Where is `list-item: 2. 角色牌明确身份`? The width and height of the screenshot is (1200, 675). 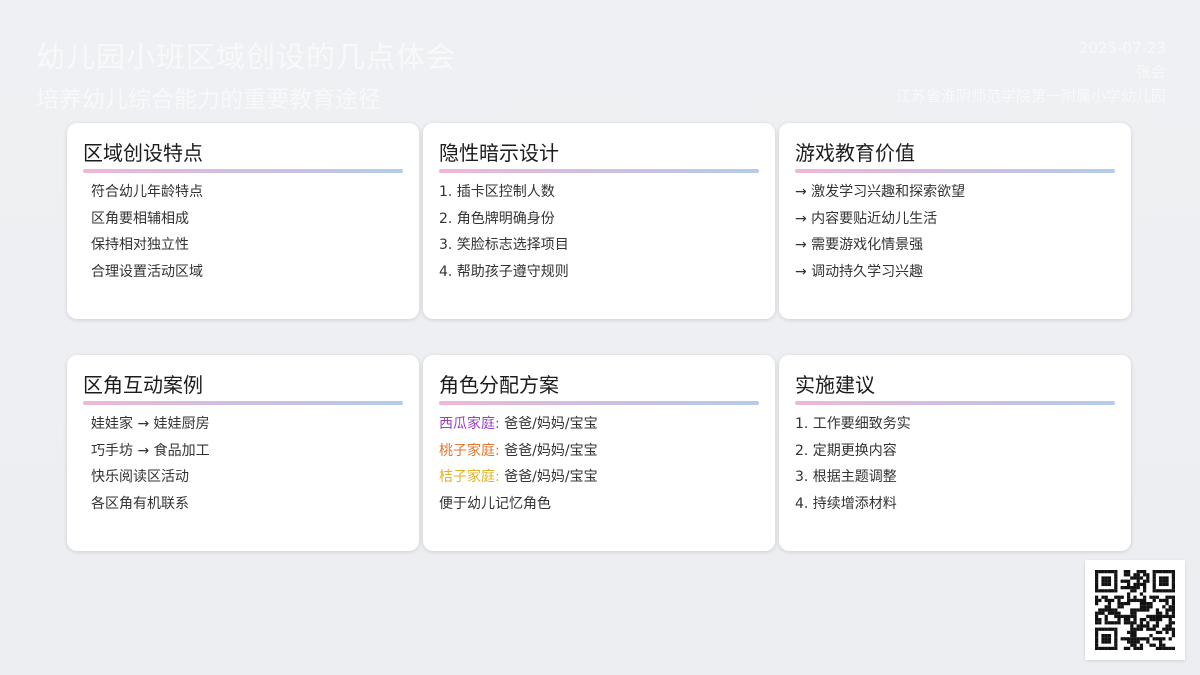 list-item: 2. 角色牌明确身份 is located at coordinates (497, 218).